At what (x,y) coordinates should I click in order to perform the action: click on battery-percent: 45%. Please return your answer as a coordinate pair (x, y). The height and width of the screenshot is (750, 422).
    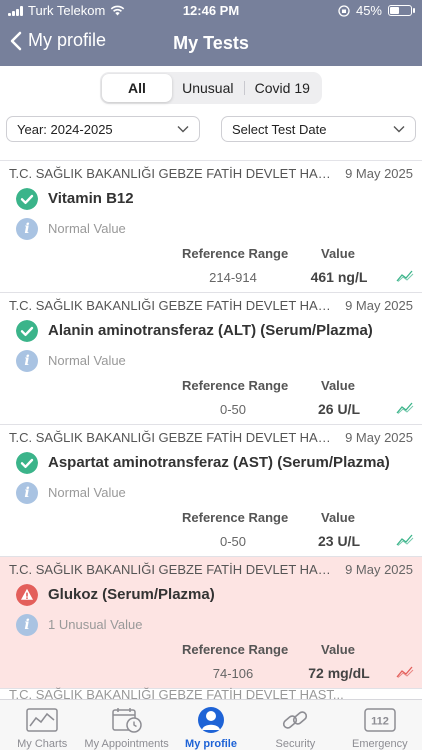
    Looking at the image, I should click on (368, 10).